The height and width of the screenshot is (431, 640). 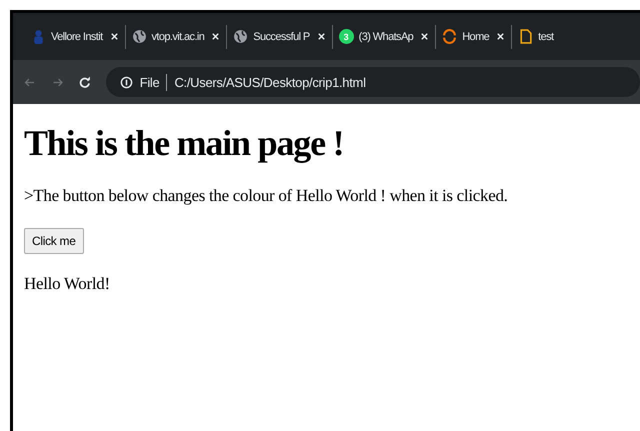 What do you see at coordinates (373, 82) in the screenshot?
I see `address-bar: File C:/Users/ASUS/Desktop/crip1.html` at bounding box center [373, 82].